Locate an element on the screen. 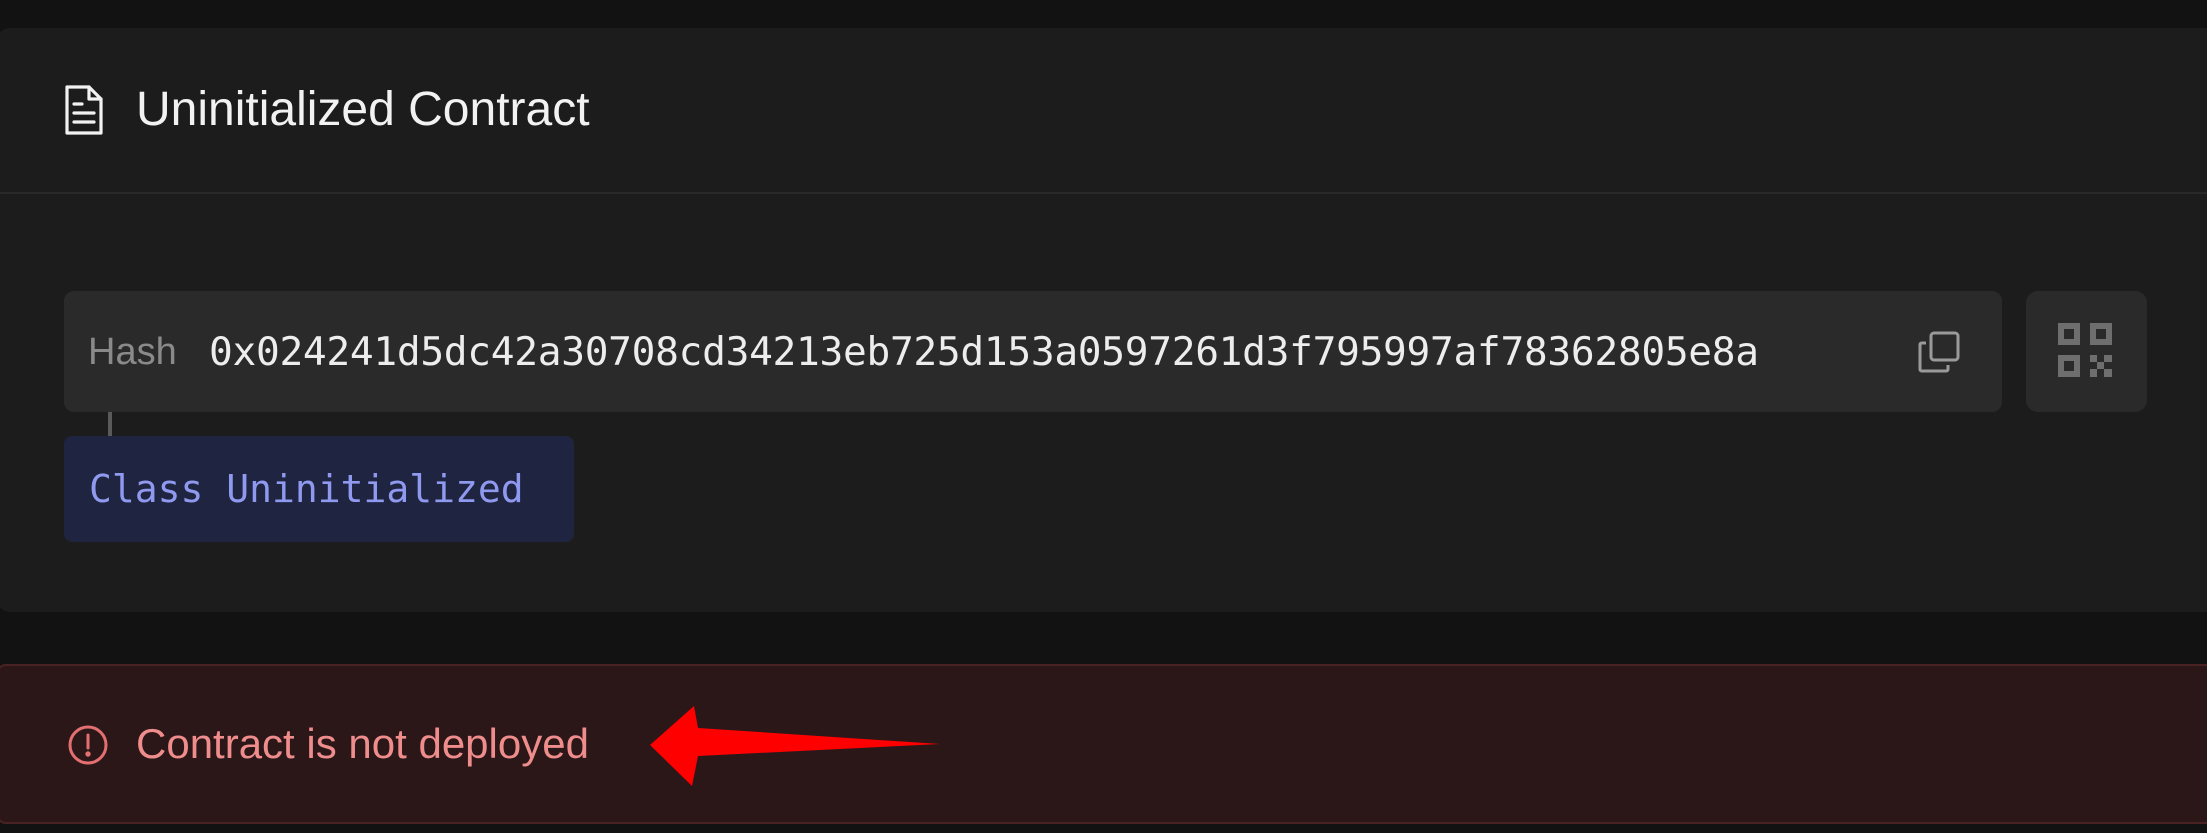 Image resolution: width=2207 pixels, height=833 pixels. error-message: Contract is not deployed is located at coordinates (362, 743).